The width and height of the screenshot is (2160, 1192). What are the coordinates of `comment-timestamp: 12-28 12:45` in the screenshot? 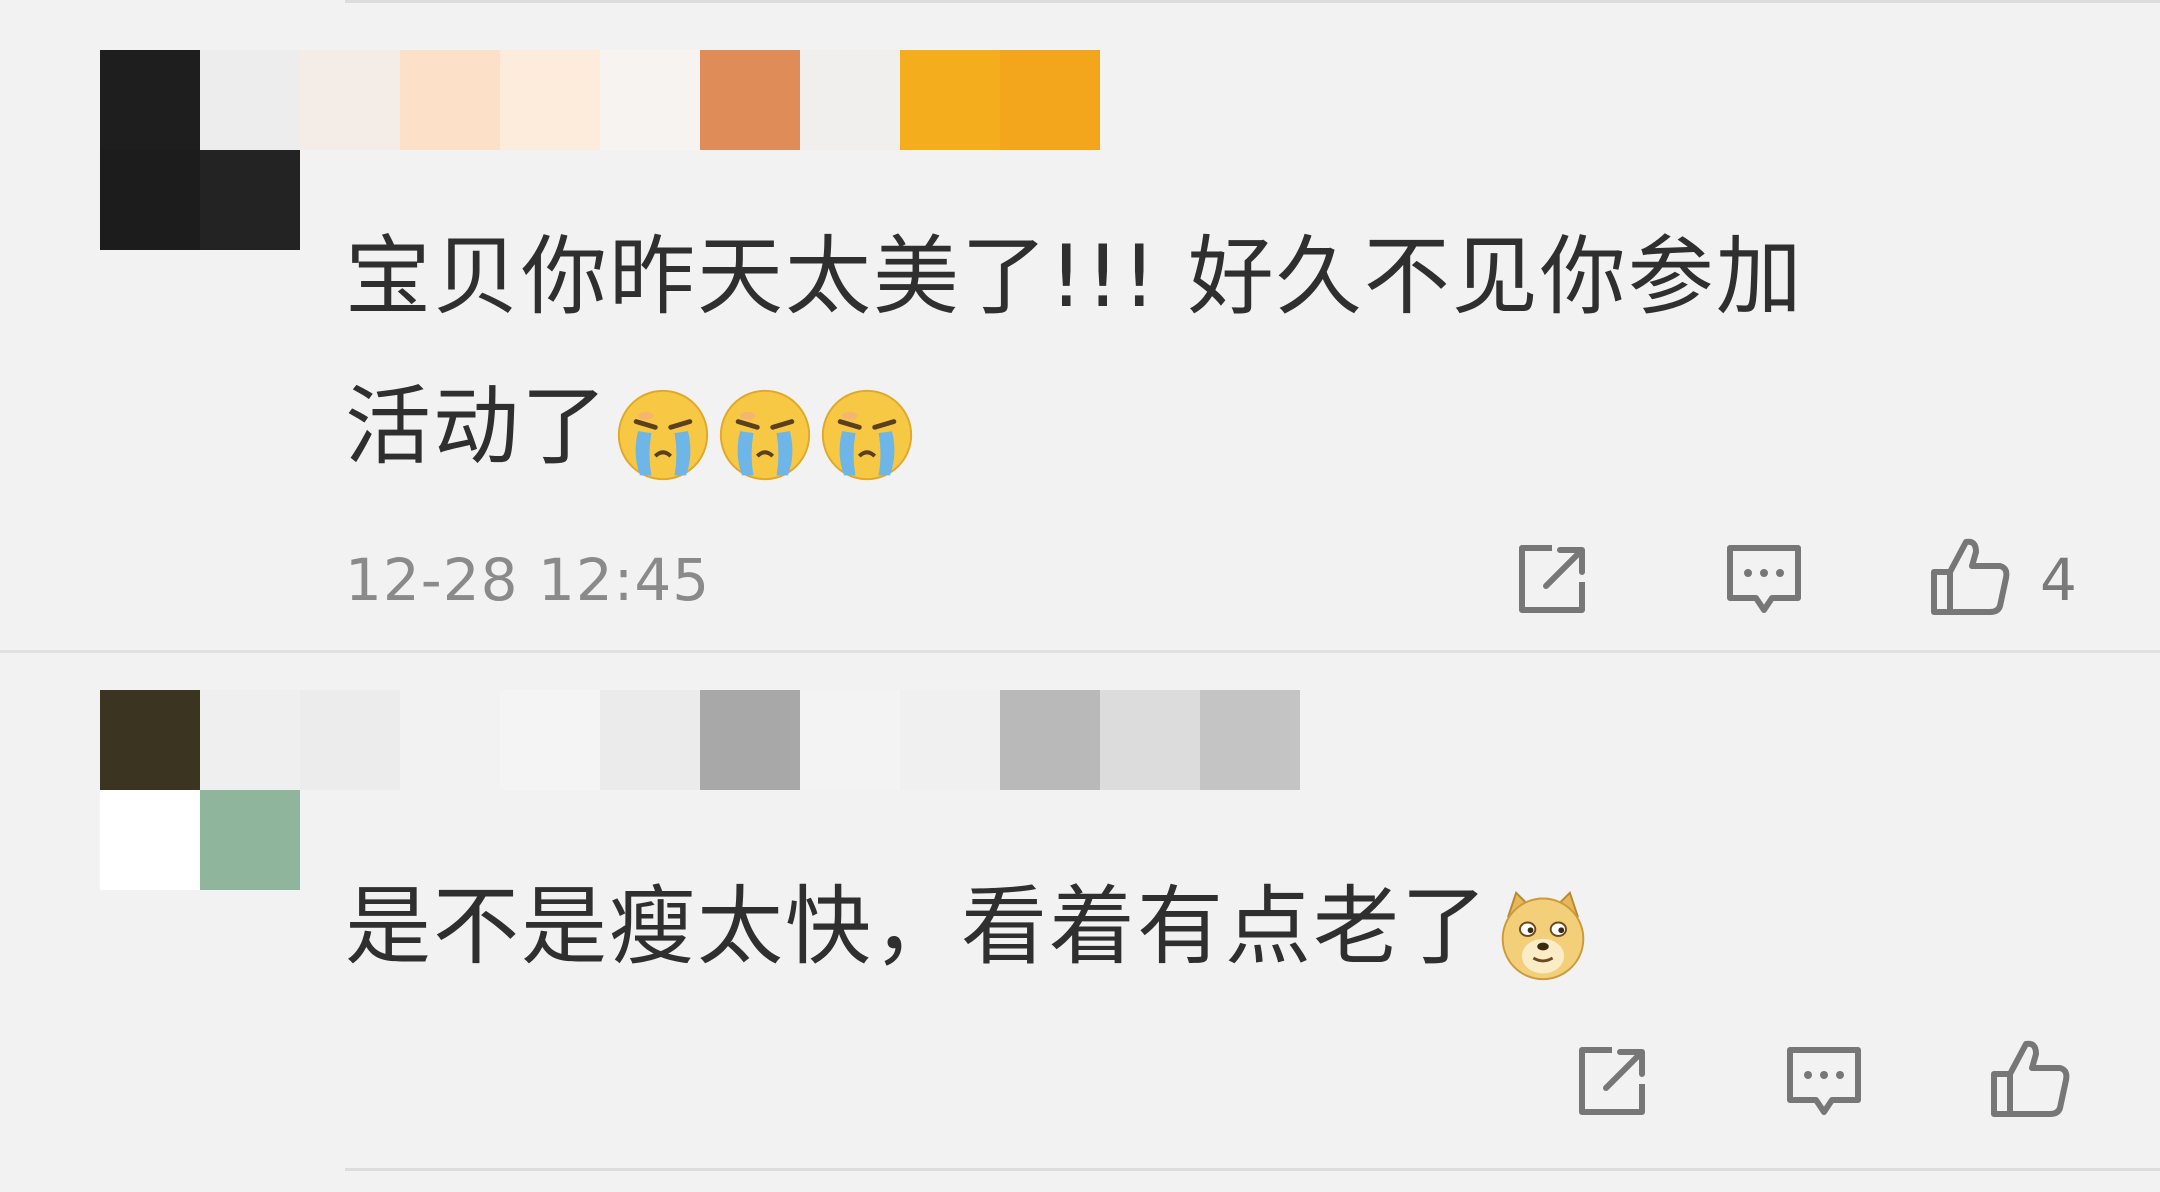 It's located at (528, 580).